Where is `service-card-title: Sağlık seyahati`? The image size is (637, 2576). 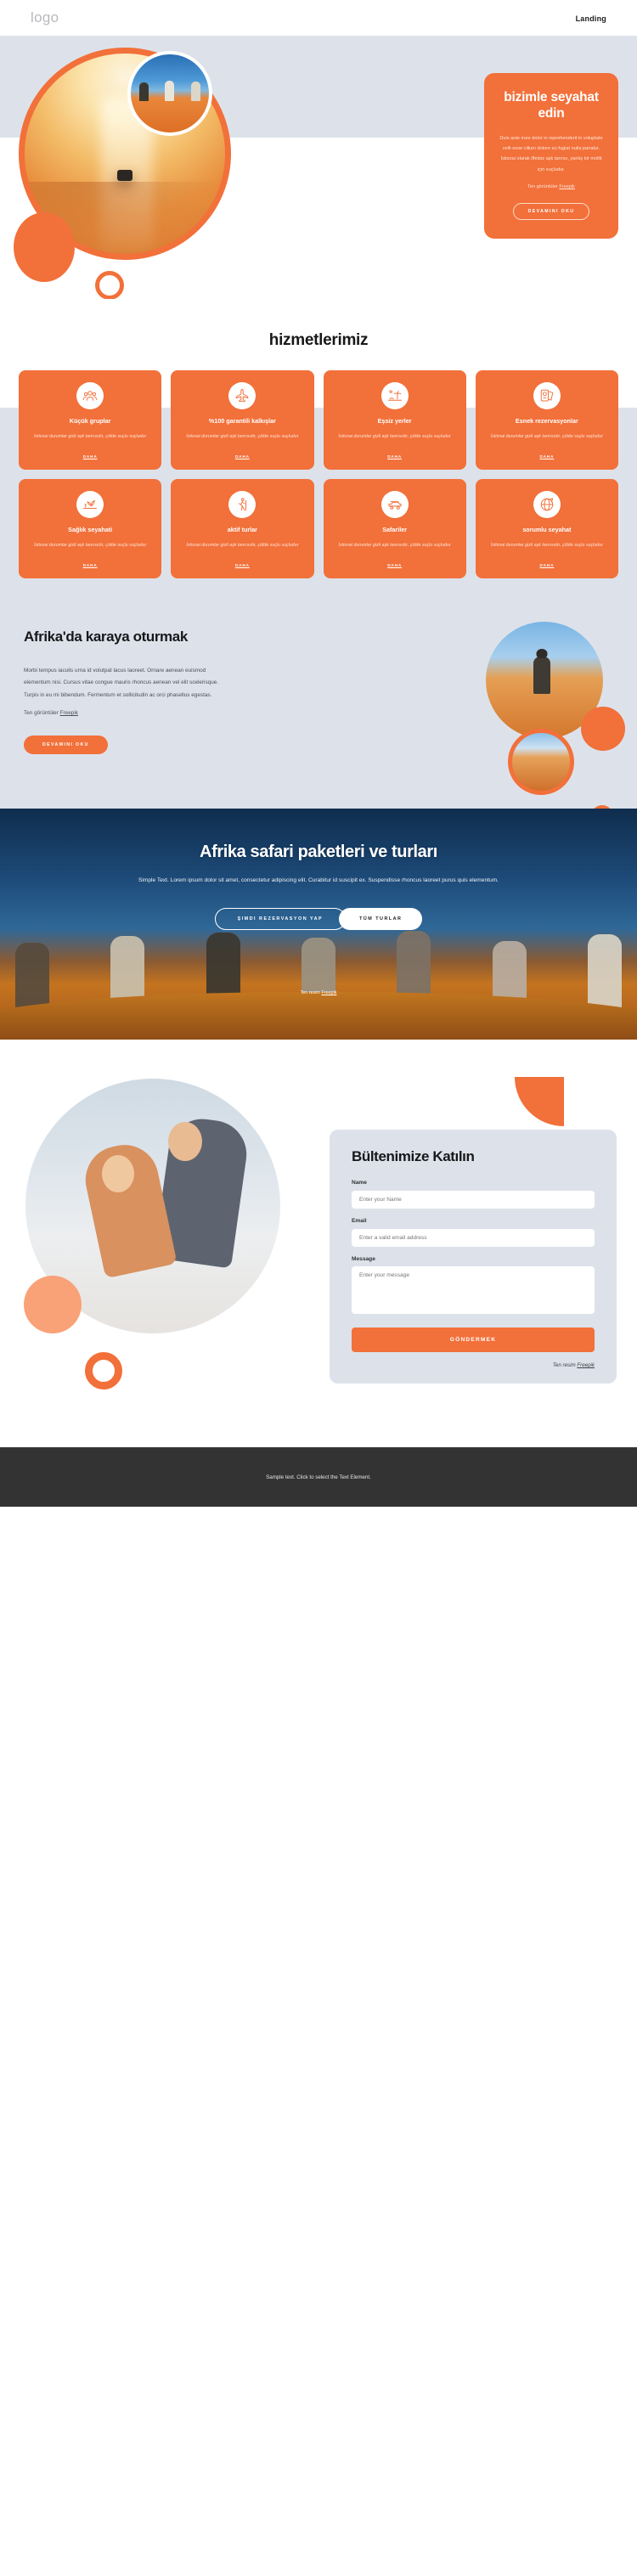 service-card-title: Sağlık seyahati is located at coordinates (90, 529).